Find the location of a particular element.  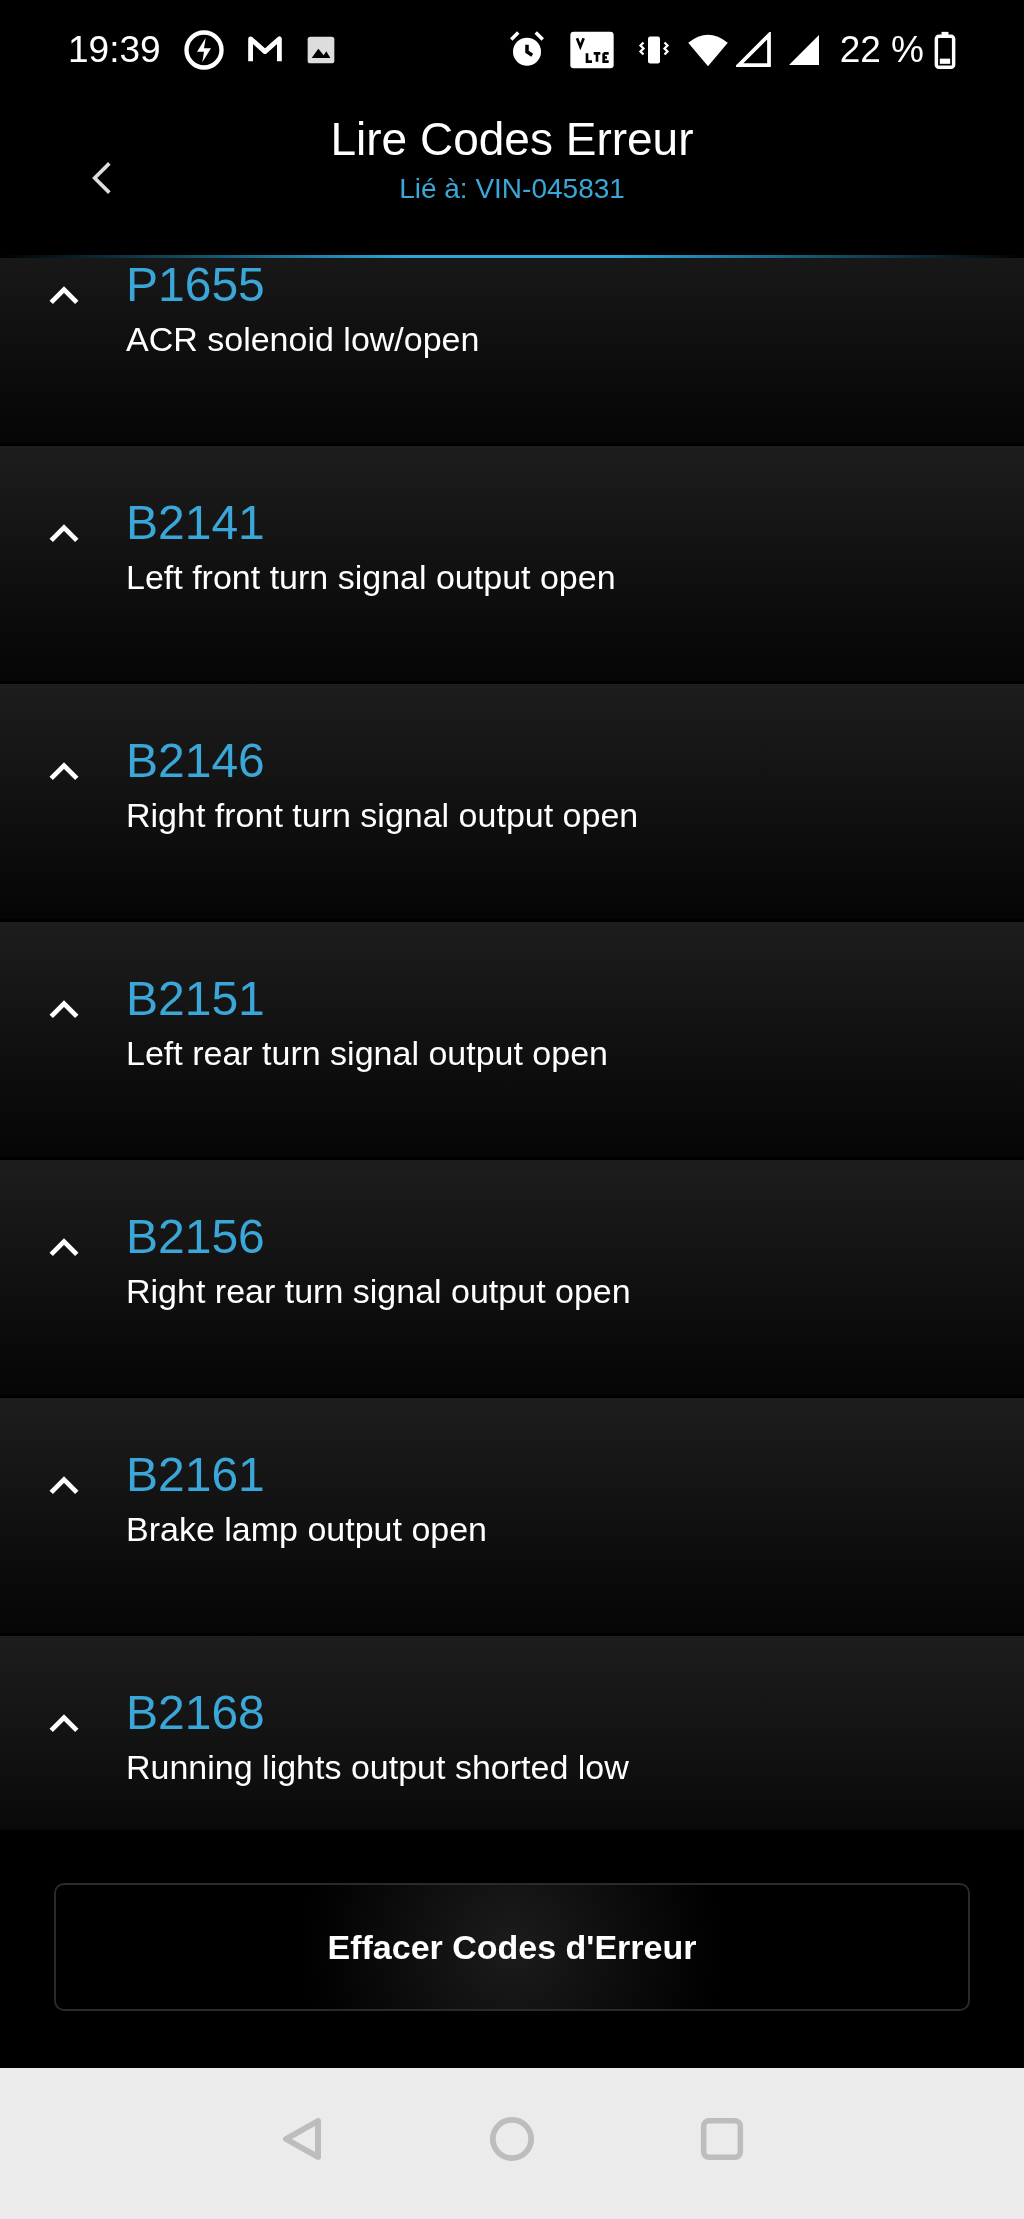

nav-home-icon is located at coordinates (512, 2138).